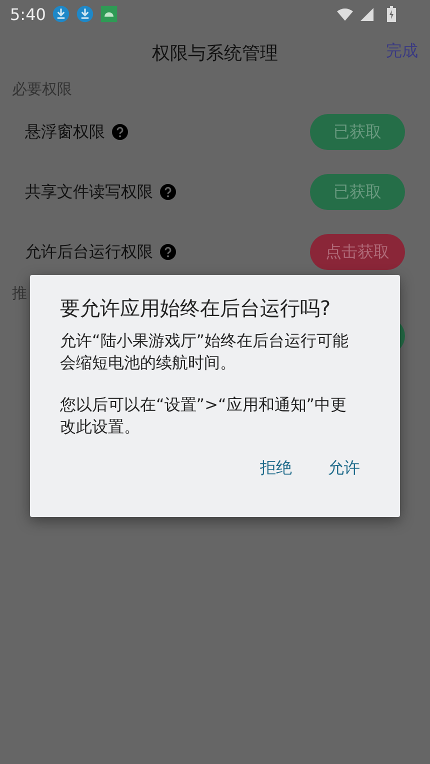  I want to click on permission-label: 悬浮窗权限, so click(65, 132).